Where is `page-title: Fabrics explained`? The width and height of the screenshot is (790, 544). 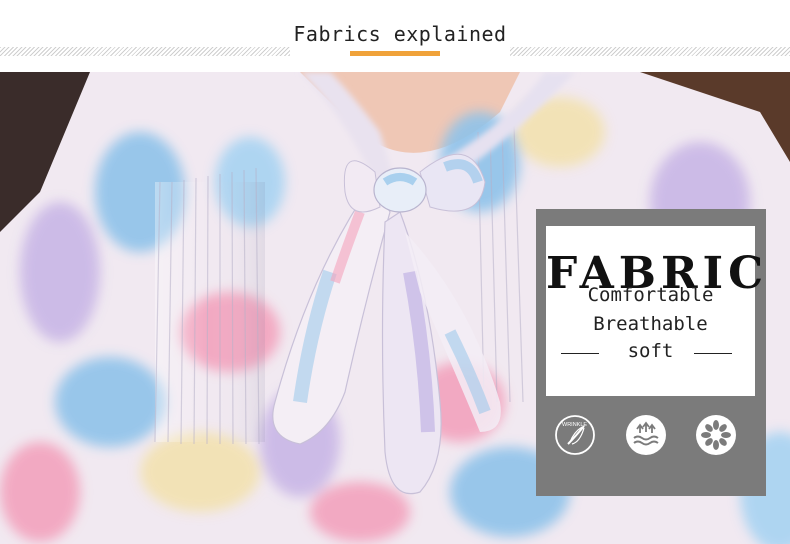
page-title: Fabrics explained is located at coordinates (400, 34).